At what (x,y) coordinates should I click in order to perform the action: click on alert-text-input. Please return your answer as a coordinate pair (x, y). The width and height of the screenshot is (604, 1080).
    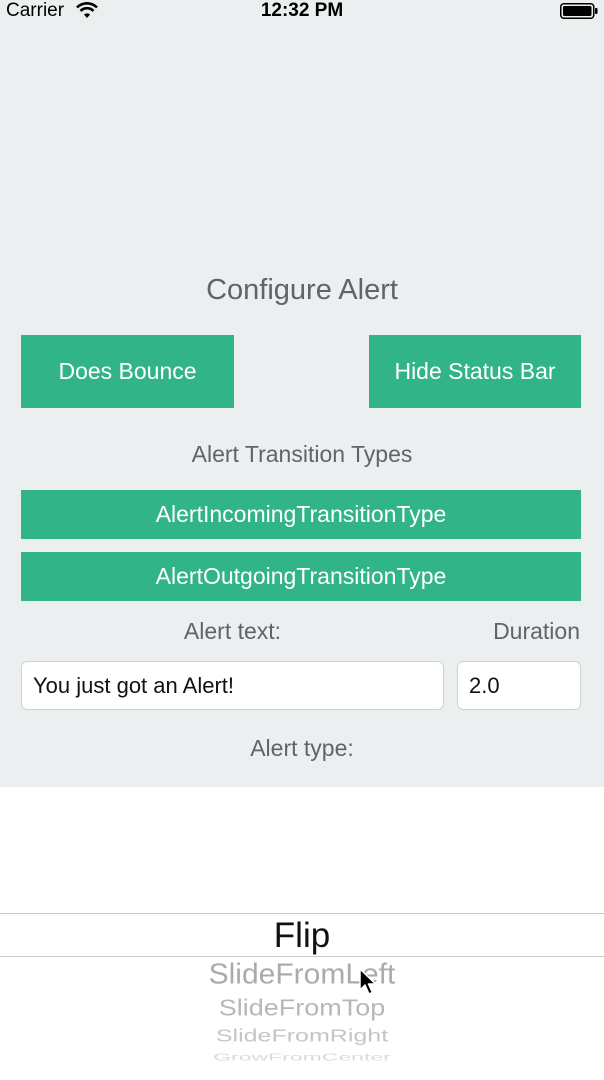
    Looking at the image, I should click on (232, 685).